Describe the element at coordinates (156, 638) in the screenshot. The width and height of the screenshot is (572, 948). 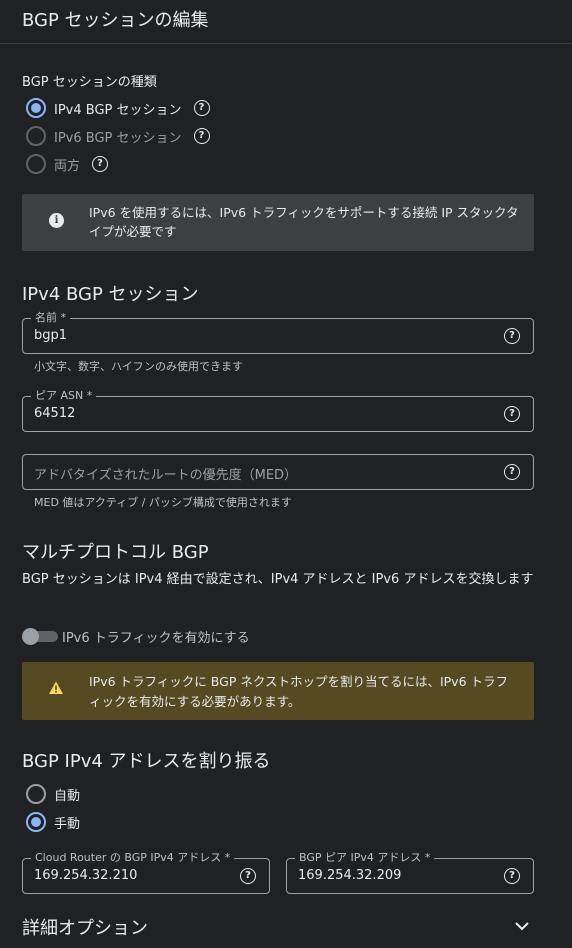
I see `toggle-label: IPv6 トラフィックを有効にする` at that location.